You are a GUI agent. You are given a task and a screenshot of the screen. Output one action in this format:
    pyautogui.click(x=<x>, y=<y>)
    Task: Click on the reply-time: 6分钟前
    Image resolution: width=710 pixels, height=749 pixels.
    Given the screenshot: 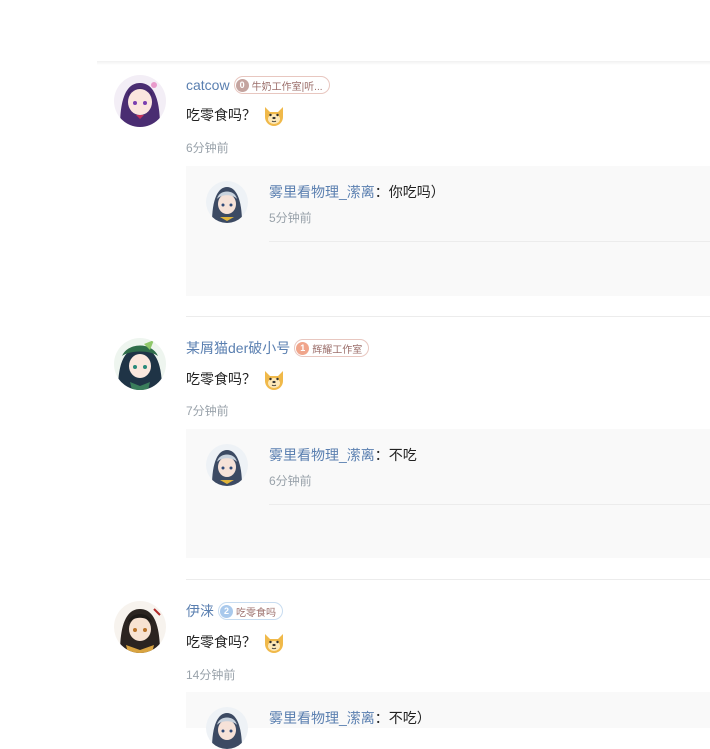 What is the action you would take?
    pyautogui.click(x=290, y=481)
    